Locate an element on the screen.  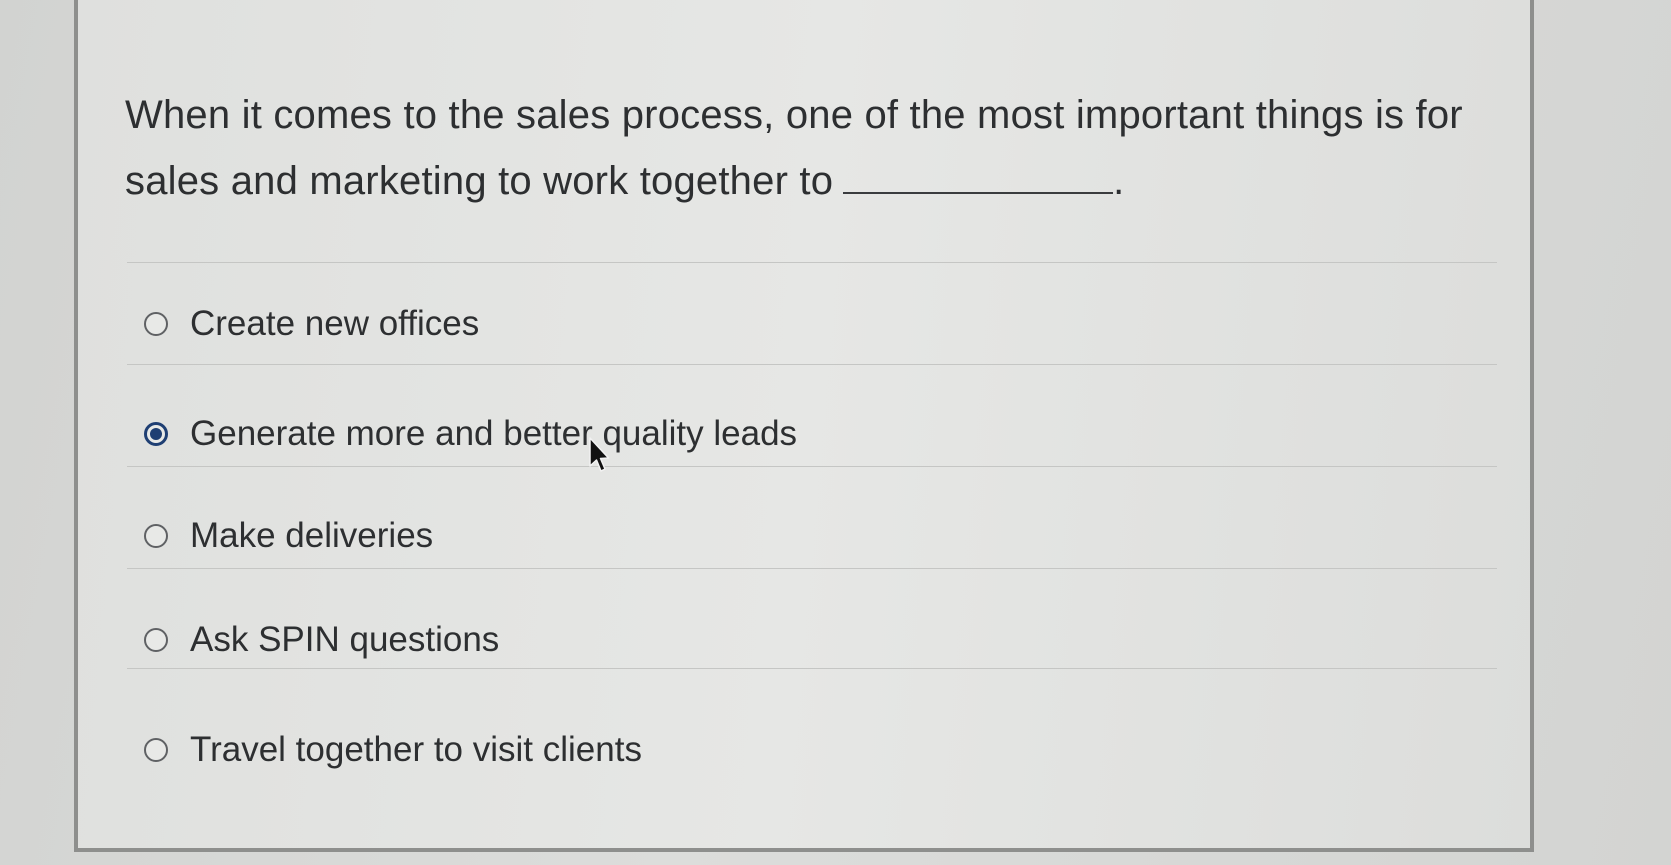
option-travel-together: Travel together to visit clients is located at coordinates (393, 750).